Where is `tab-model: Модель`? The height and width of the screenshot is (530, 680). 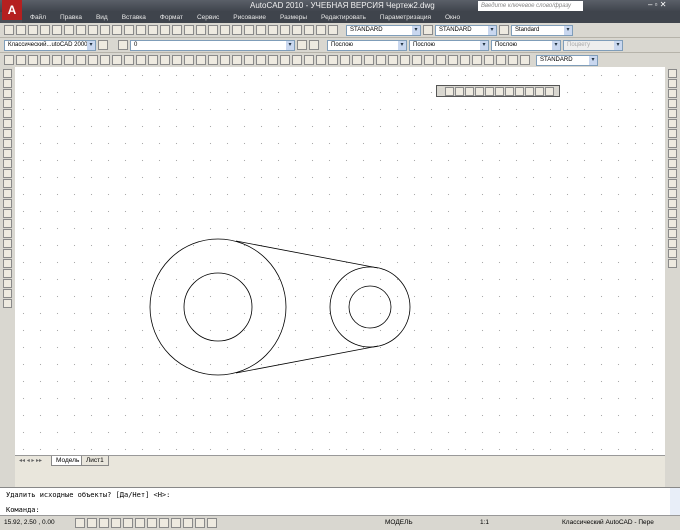
tab-model: Модель is located at coordinates (68, 461).